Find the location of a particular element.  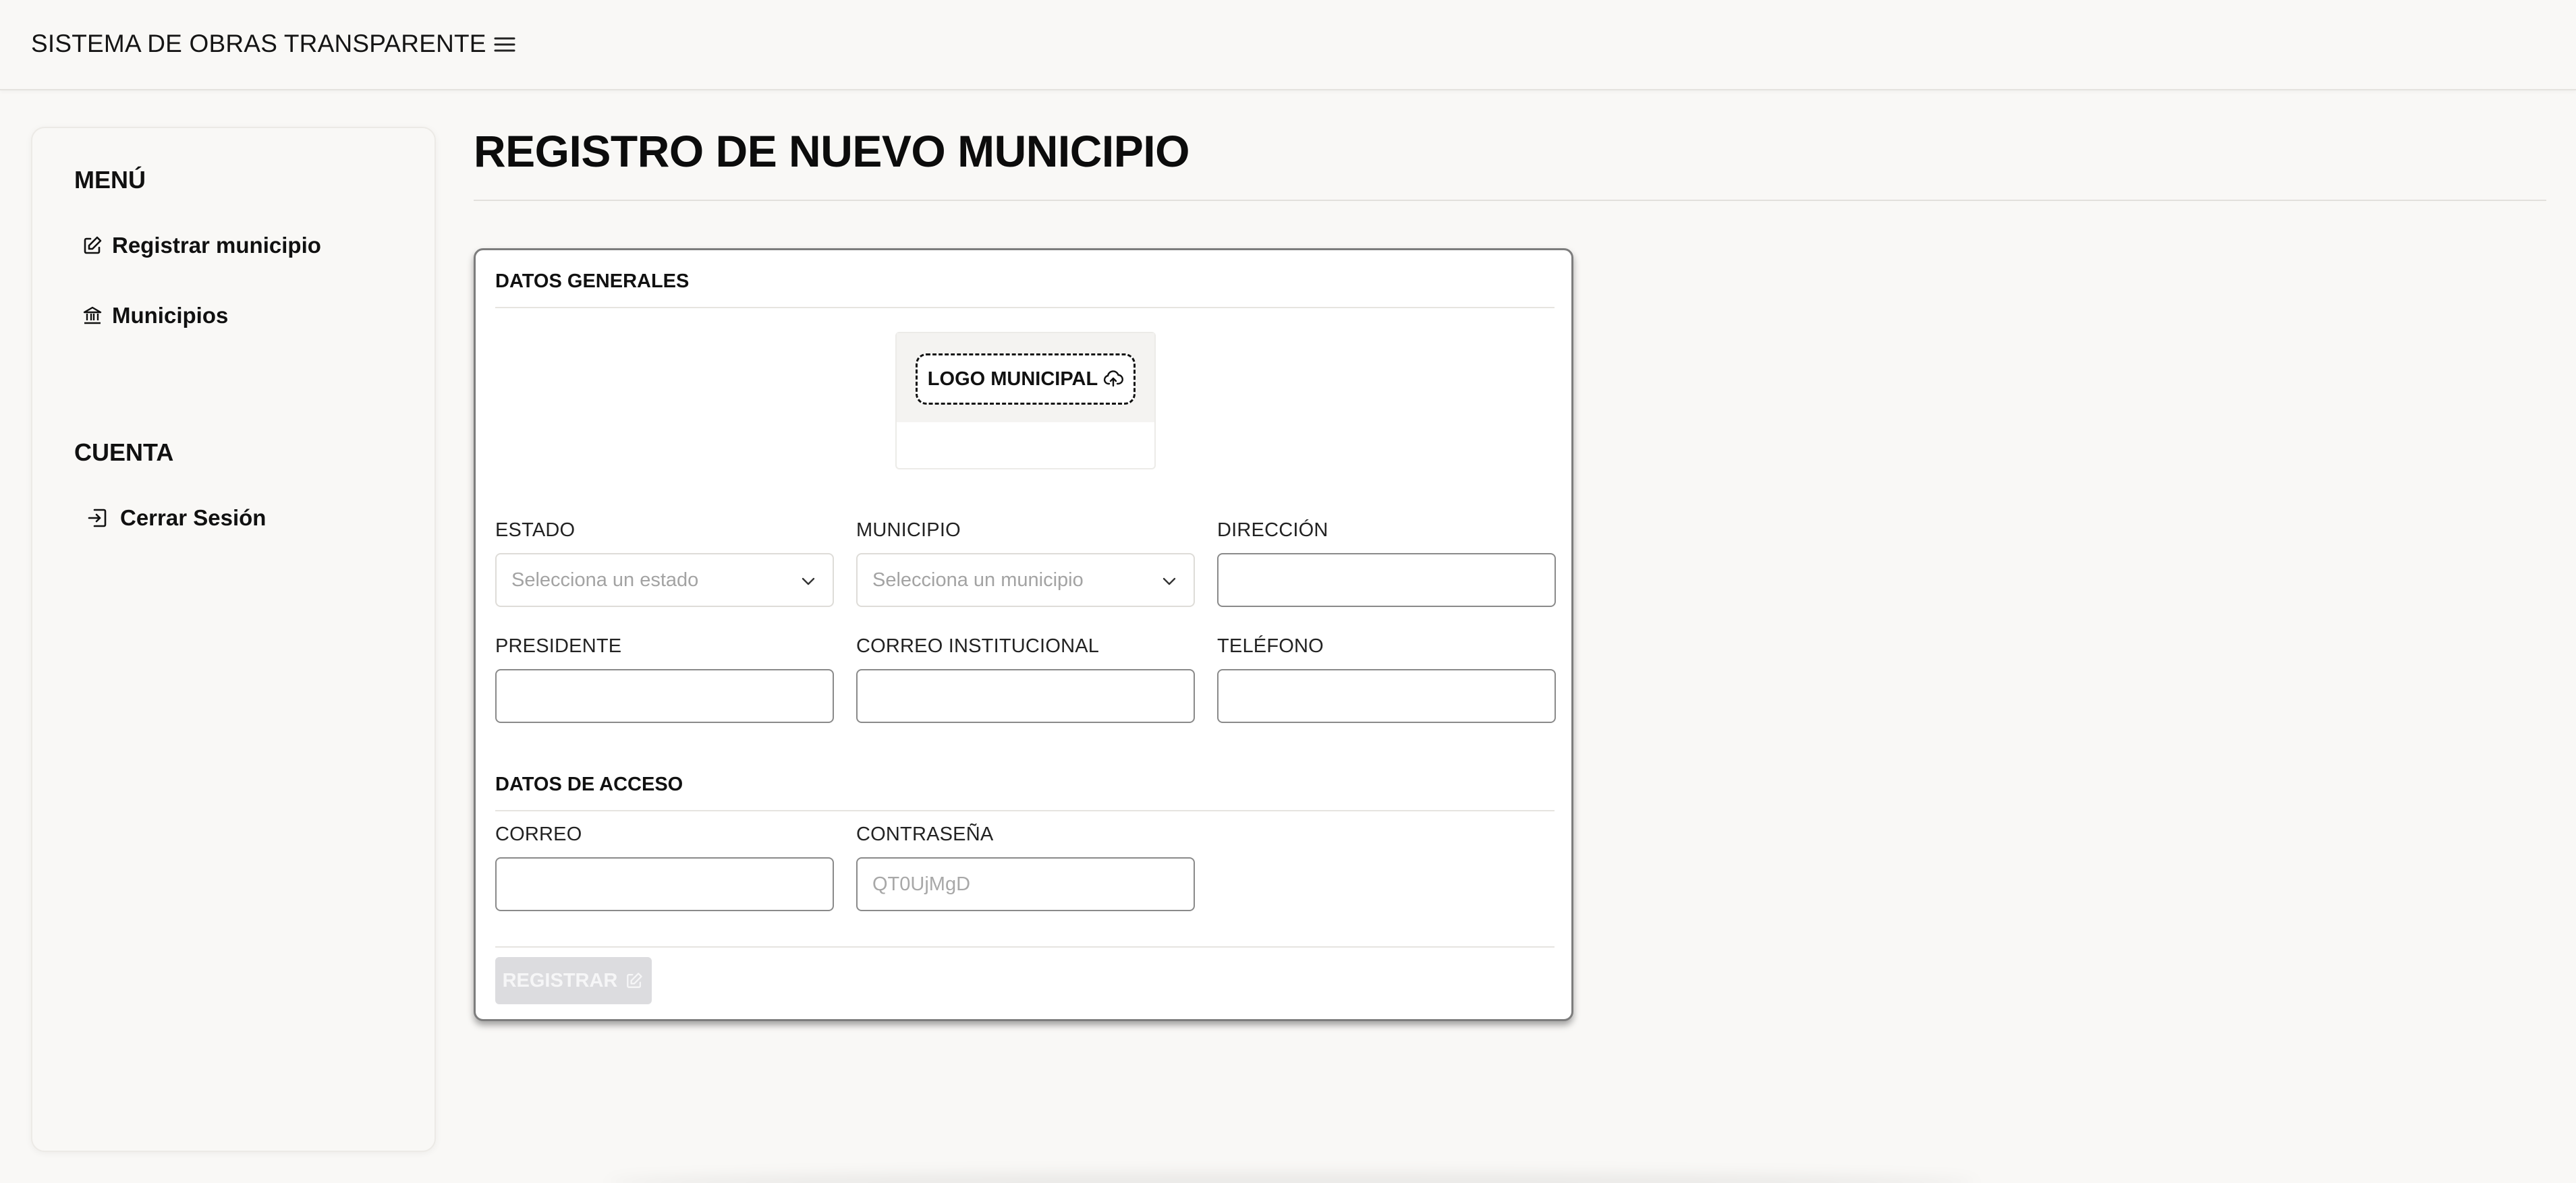

top-bar: SISTEMA DE OBRAS TRANSPARENTE is located at coordinates (1288, 45).